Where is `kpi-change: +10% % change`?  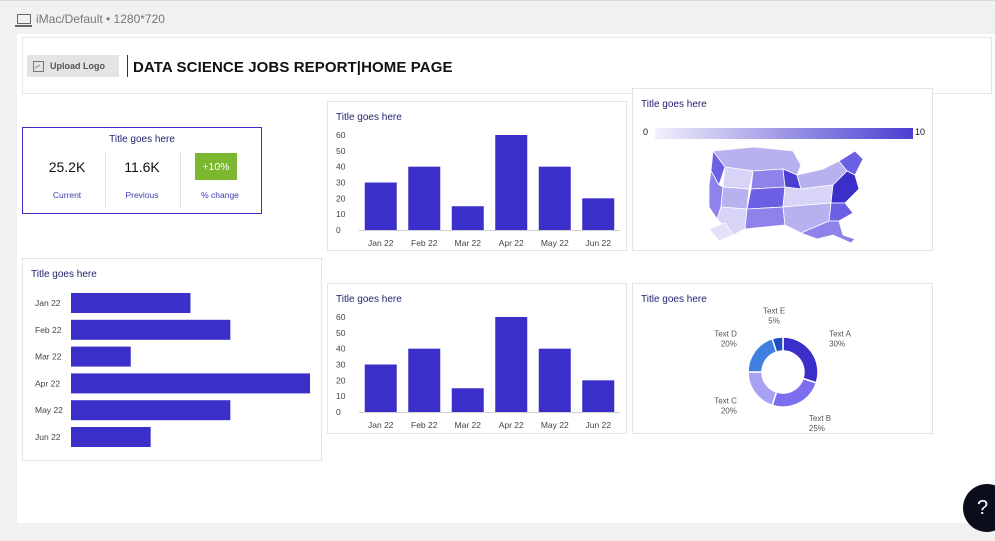
kpi-change: +10% % change is located at coordinates (220, 180).